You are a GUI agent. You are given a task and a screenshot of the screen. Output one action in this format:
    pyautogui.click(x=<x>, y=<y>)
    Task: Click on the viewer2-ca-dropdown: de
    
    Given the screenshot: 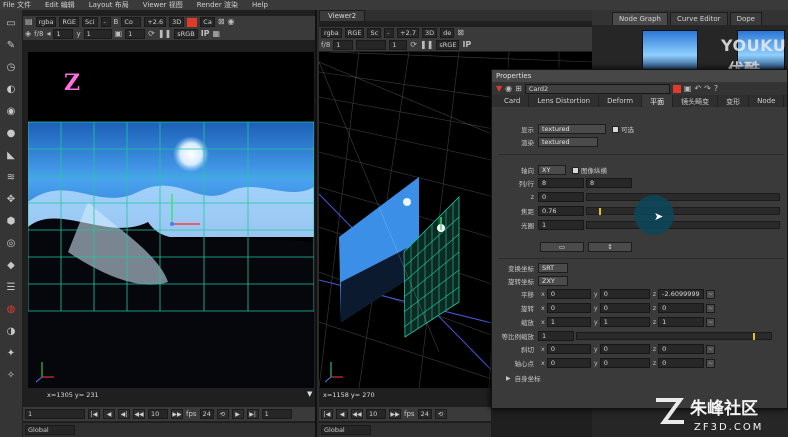 What is the action you would take?
    pyautogui.click(x=447, y=33)
    